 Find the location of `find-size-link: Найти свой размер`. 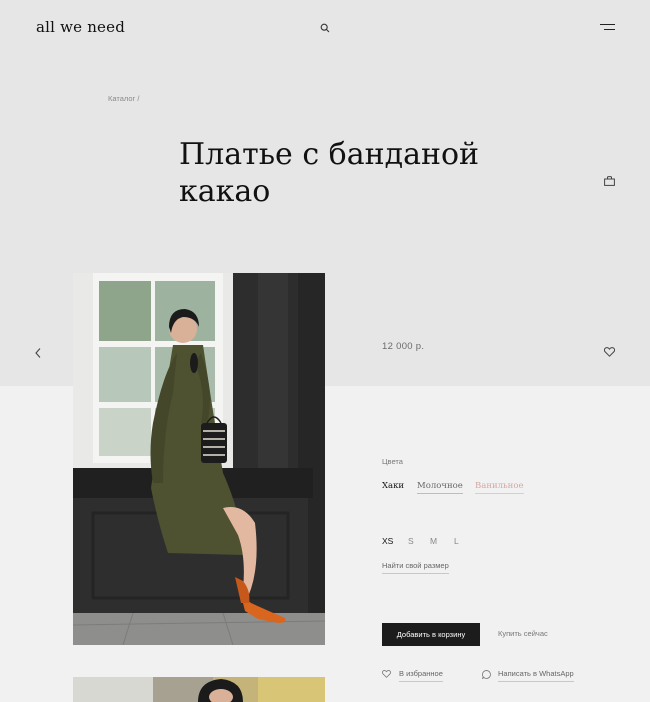

find-size-link: Найти свой размер is located at coordinates (415, 567).